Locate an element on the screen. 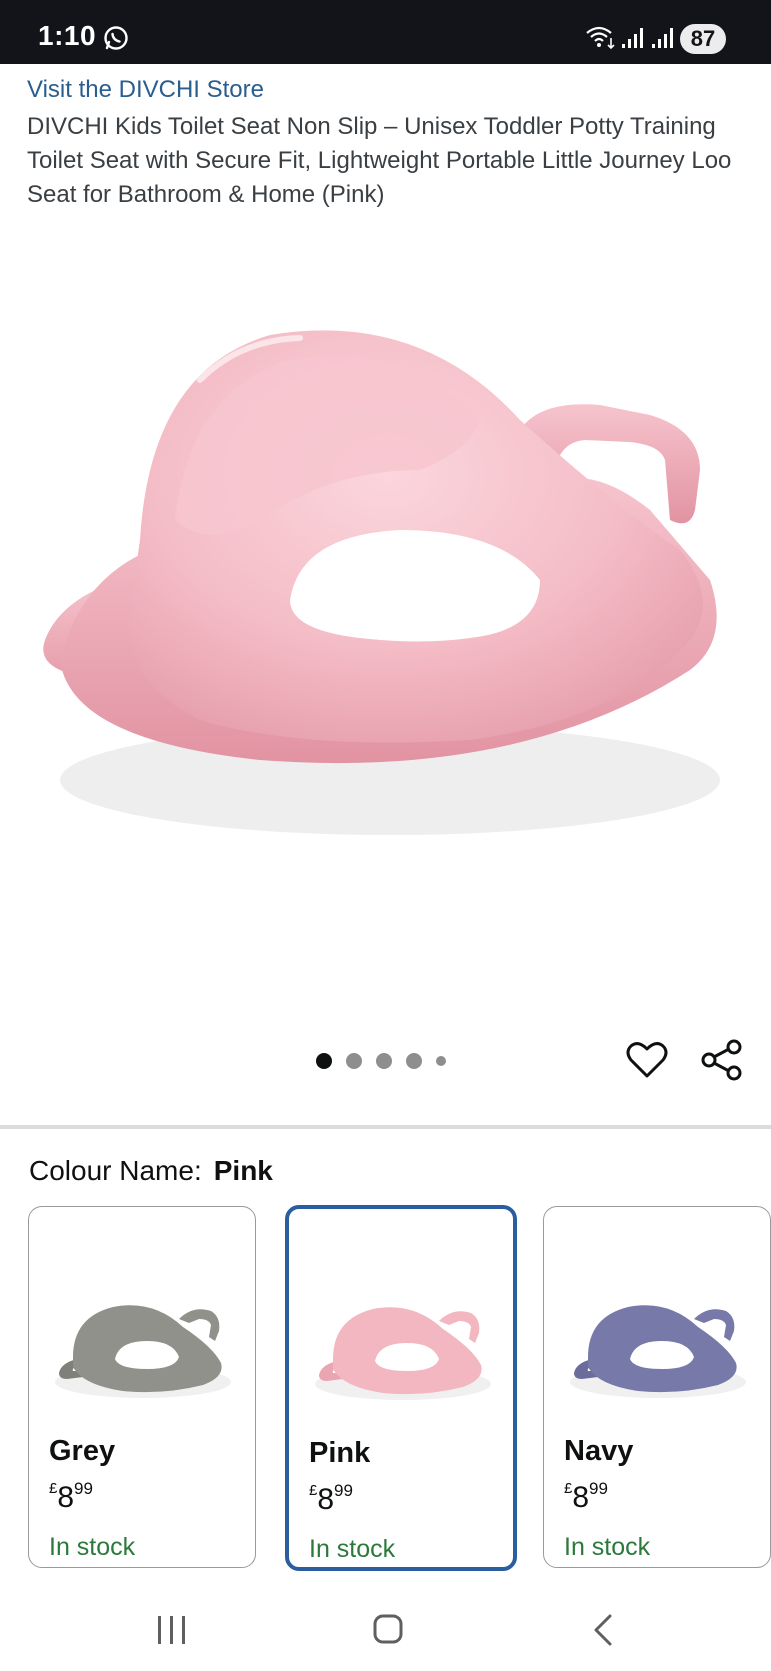 The width and height of the screenshot is (771, 1671). status-time: 1:10 is located at coordinates (67, 35).